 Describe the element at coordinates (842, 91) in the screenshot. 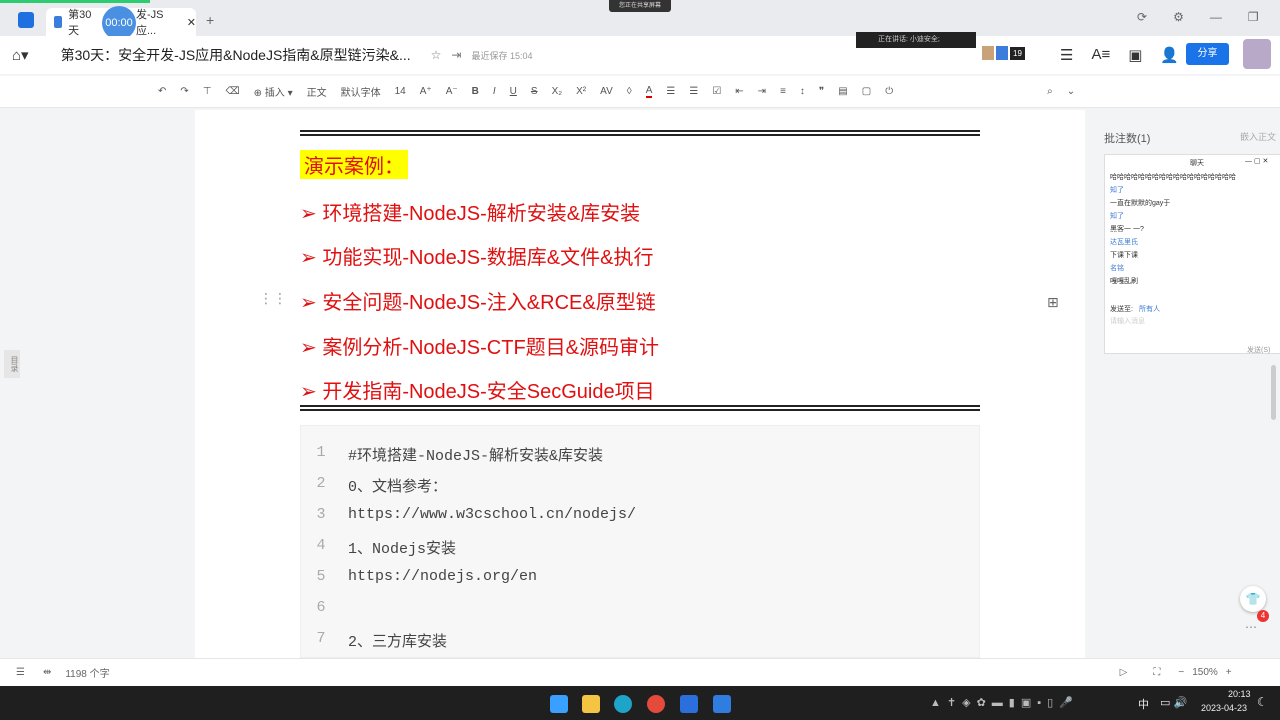

I see `block-icon: ▤` at that location.